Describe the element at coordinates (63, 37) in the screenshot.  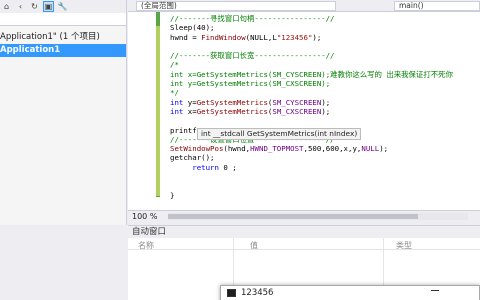
I see `solution-node: Application1" (1 个项目)` at that location.